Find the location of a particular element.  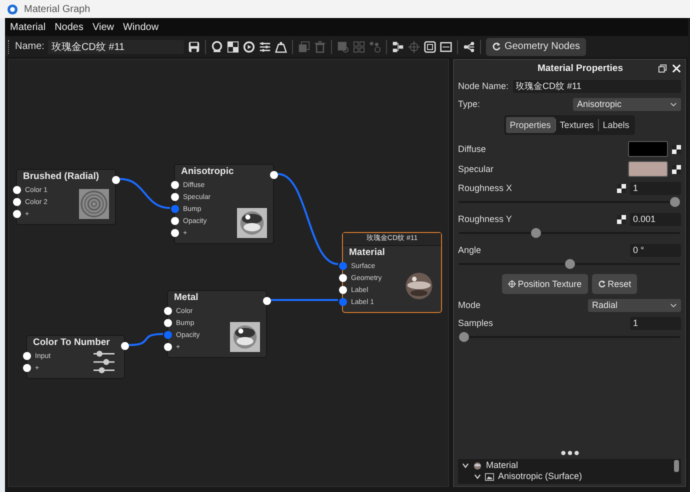

badge-icon is located at coordinates (446, 46).